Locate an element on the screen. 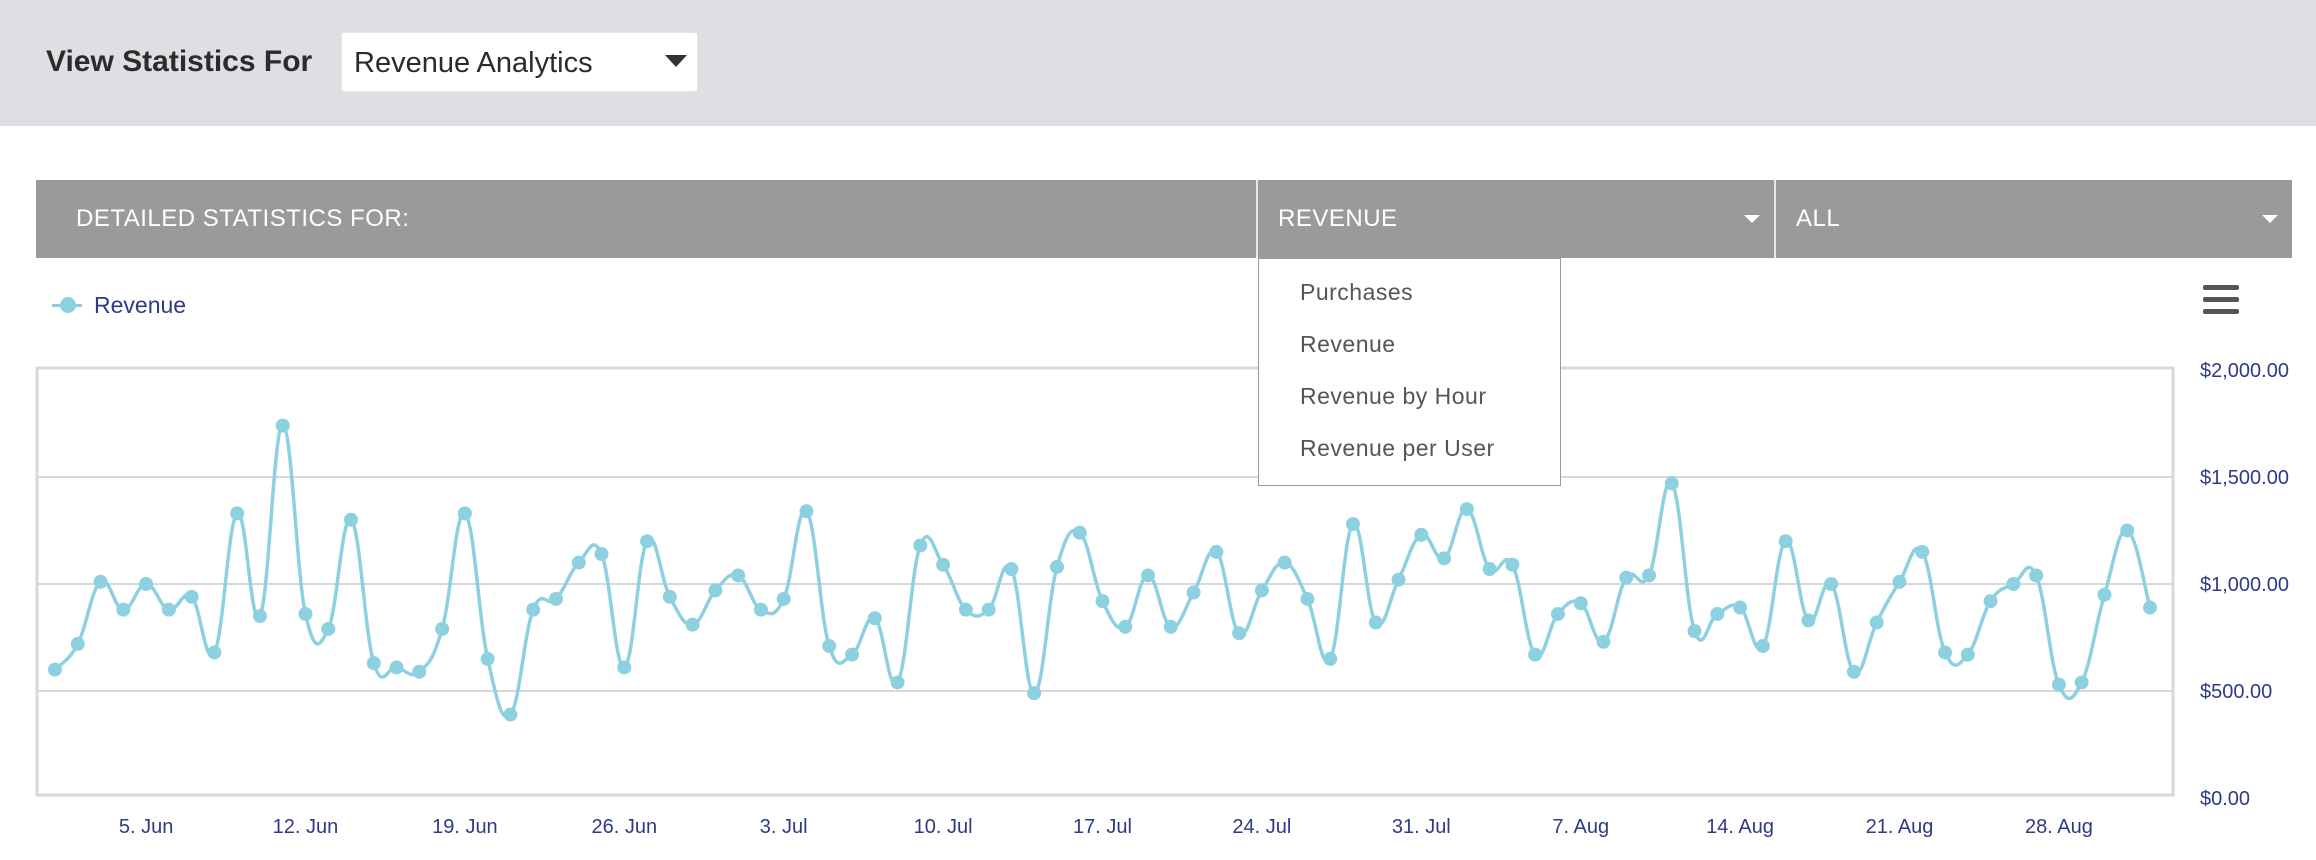 This screenshot has height=860, width=2316. menu-item-revenue-by-hour: Revenue by Hour is located at coordinates (1393, 396).